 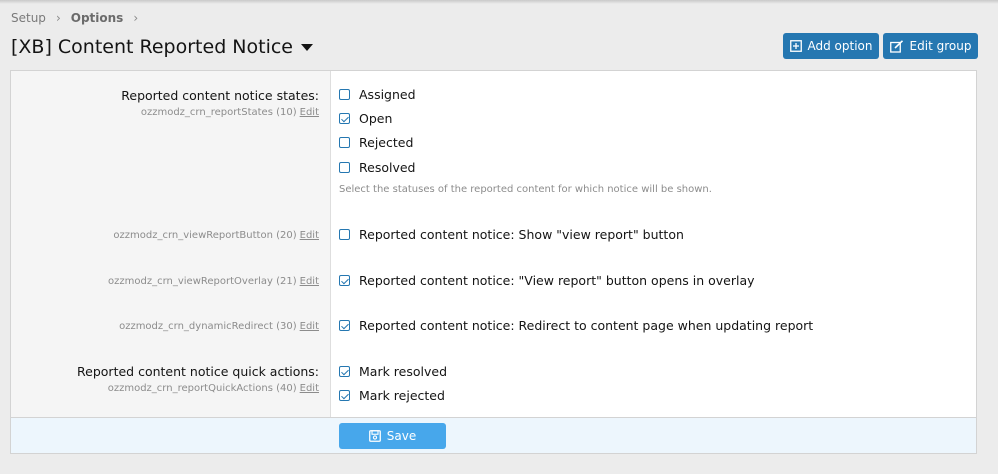 What do you see at coordinates (202, 388) in the screenshot?
I see `quick-actions-meta-text: ozzmodz_crn_reportQuickActions (40)` at bounding box center [202, 388].